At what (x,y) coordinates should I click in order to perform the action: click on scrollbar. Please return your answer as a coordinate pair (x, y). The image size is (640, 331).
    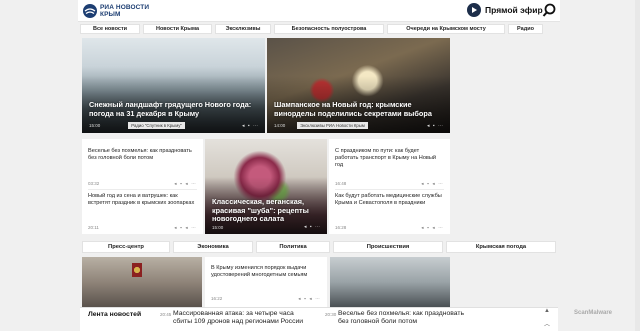
    Looking at the image, I should click on (637, 165).